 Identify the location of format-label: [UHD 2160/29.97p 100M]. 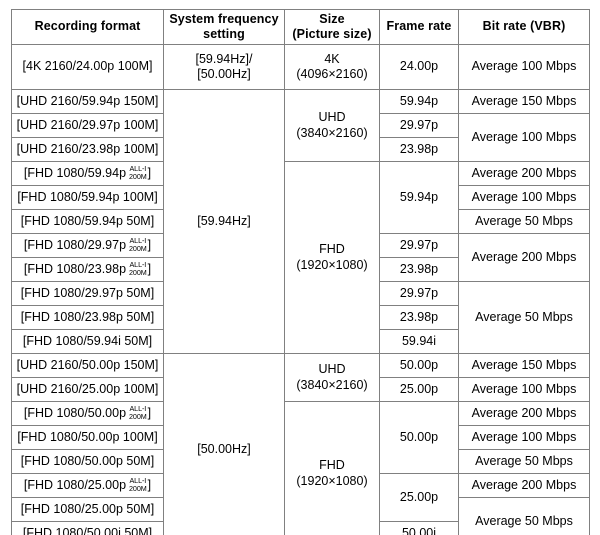
(87, 124).